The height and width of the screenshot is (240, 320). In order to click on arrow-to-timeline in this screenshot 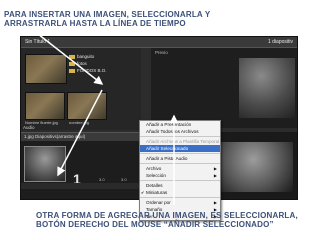, I will do `click(80, 133)`.